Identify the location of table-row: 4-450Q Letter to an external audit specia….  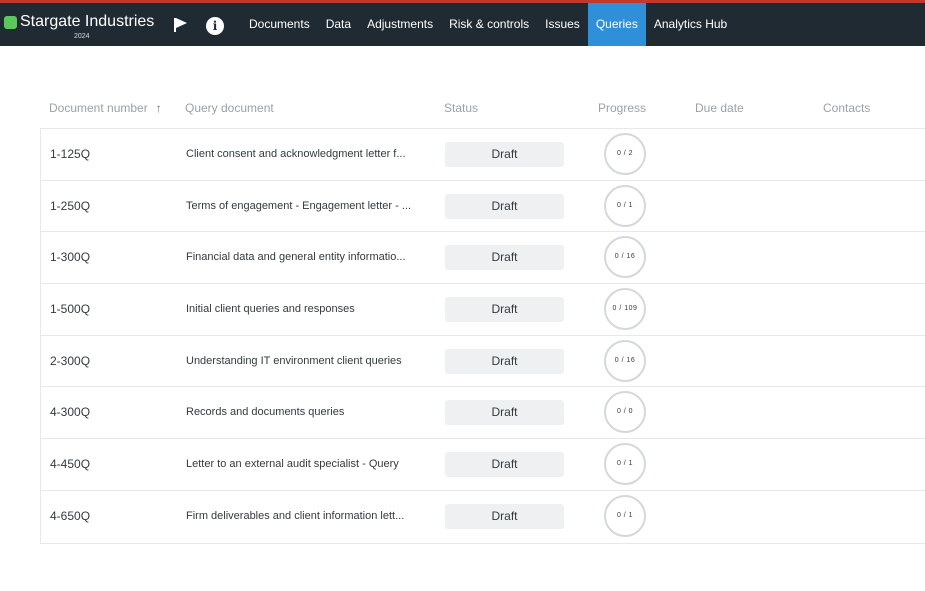
(483, 465).